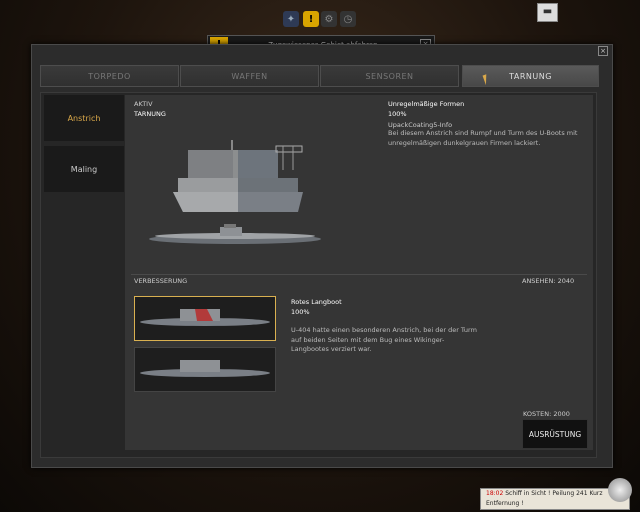 The height and width of the screenshot is (512, 640). What do you see at coordinates (555, 434) in the screenshot?
I see `equip-button: AUSRÜSTUNG` at bounding box center [555, 434].